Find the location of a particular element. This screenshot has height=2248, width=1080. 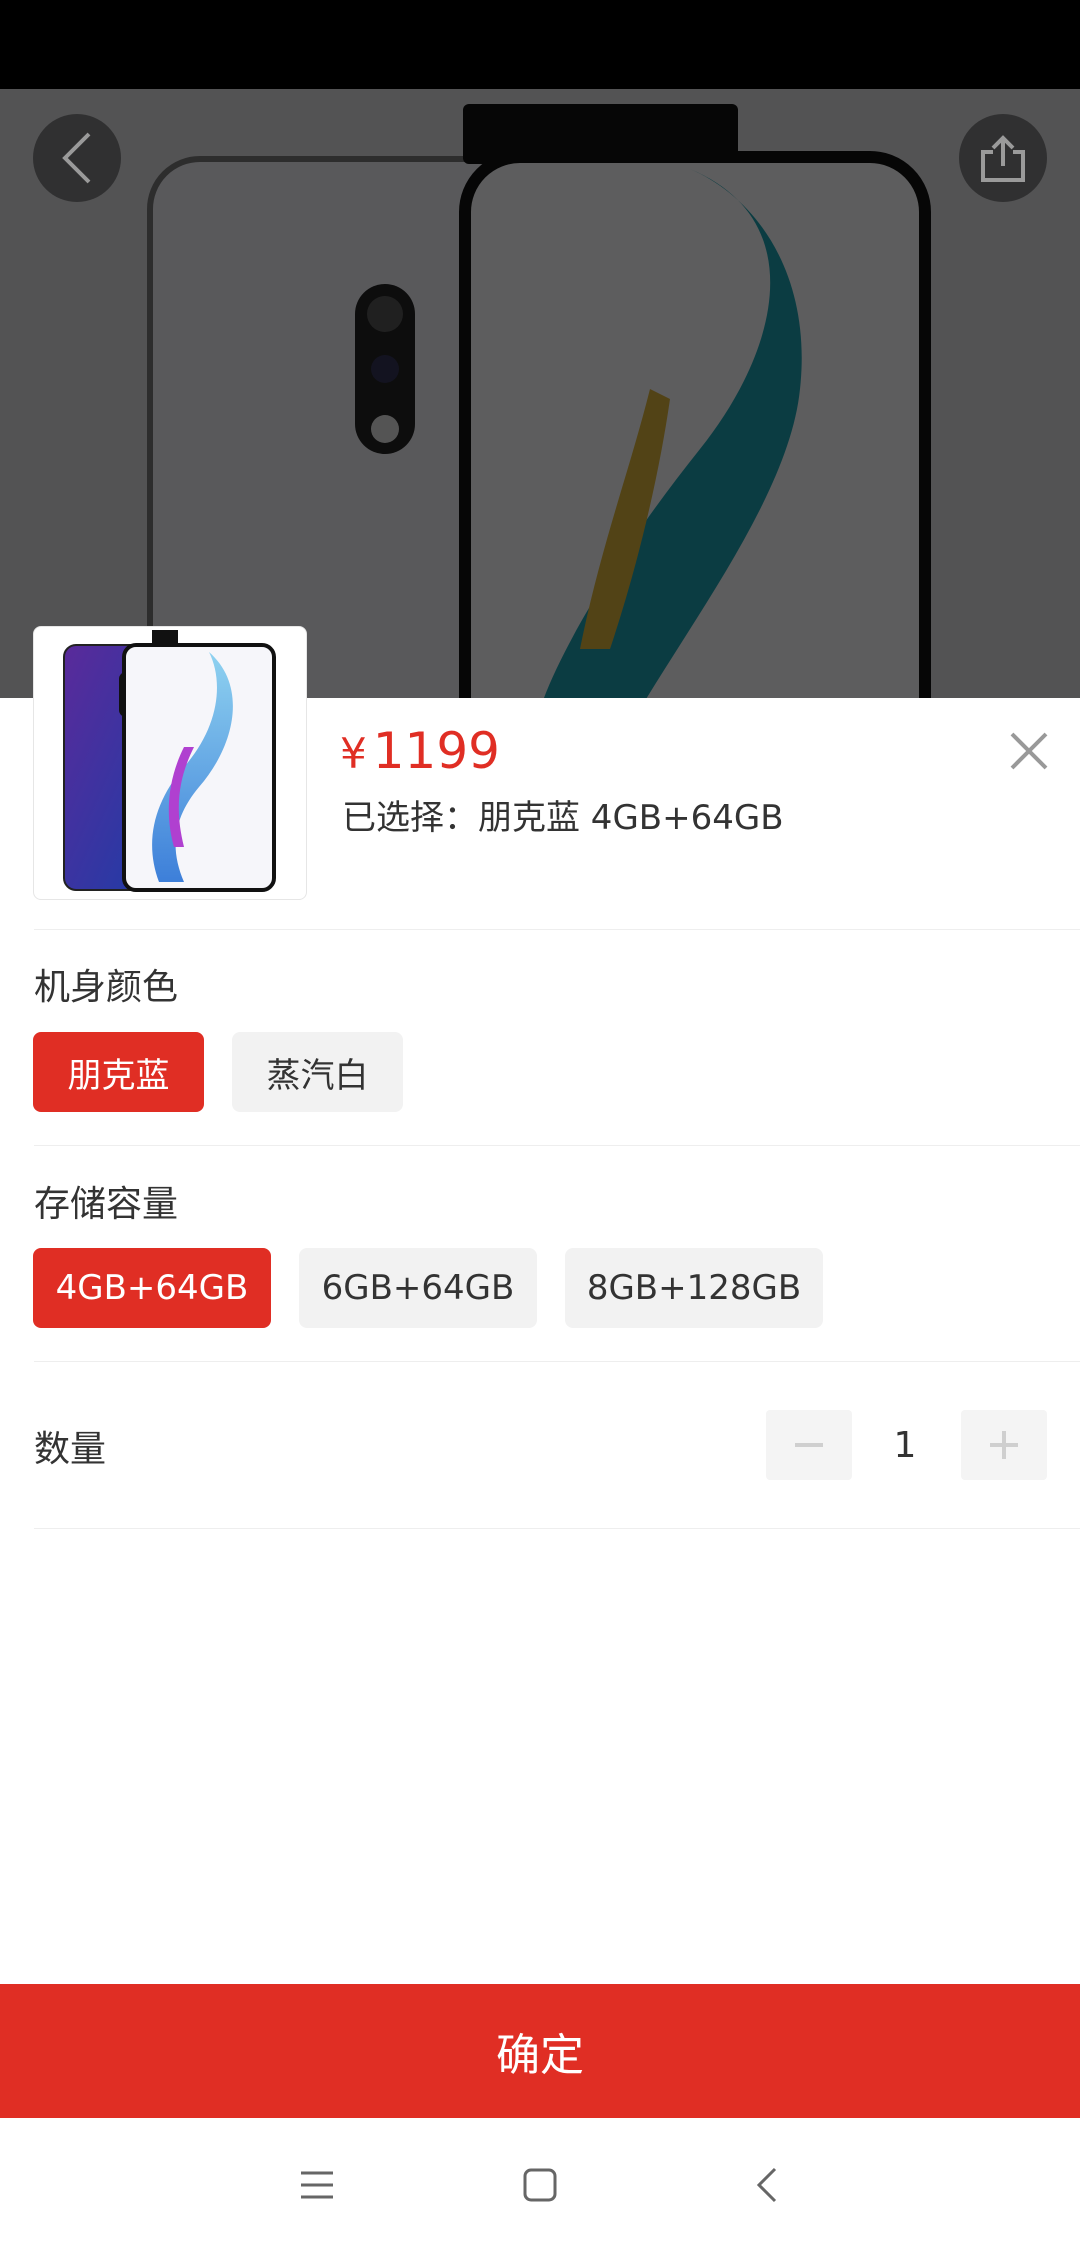

share-icon is located at coordinates (1003, 158).